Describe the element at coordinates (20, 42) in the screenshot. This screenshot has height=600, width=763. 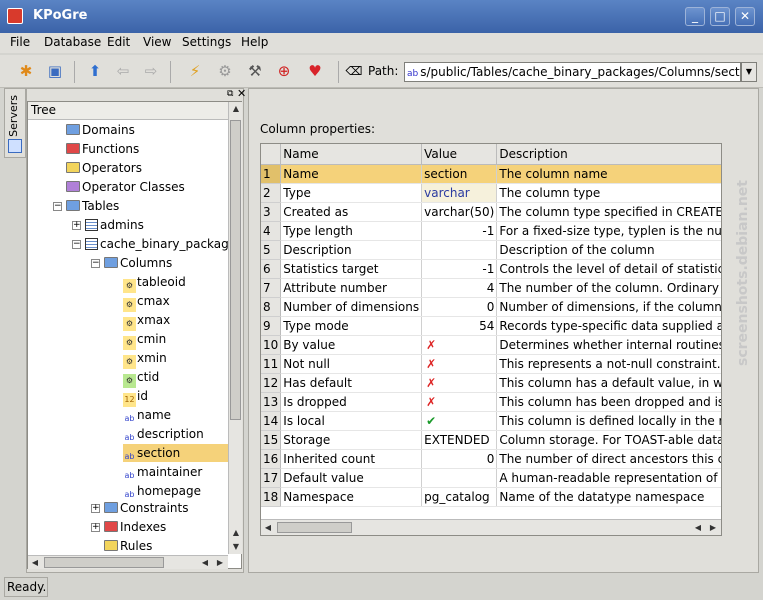
I see `menu-file: File` at that location.